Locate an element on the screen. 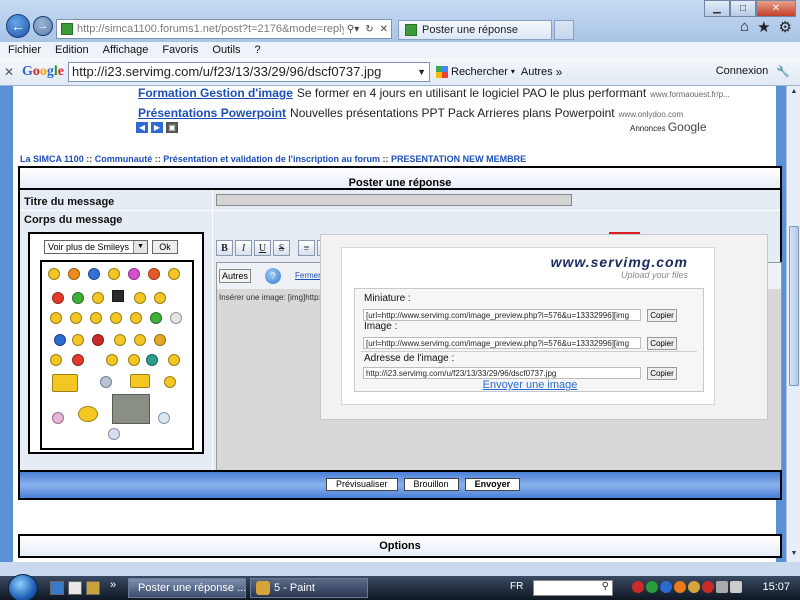  stop-icon: ✕ is located at coordinates (384, 29).